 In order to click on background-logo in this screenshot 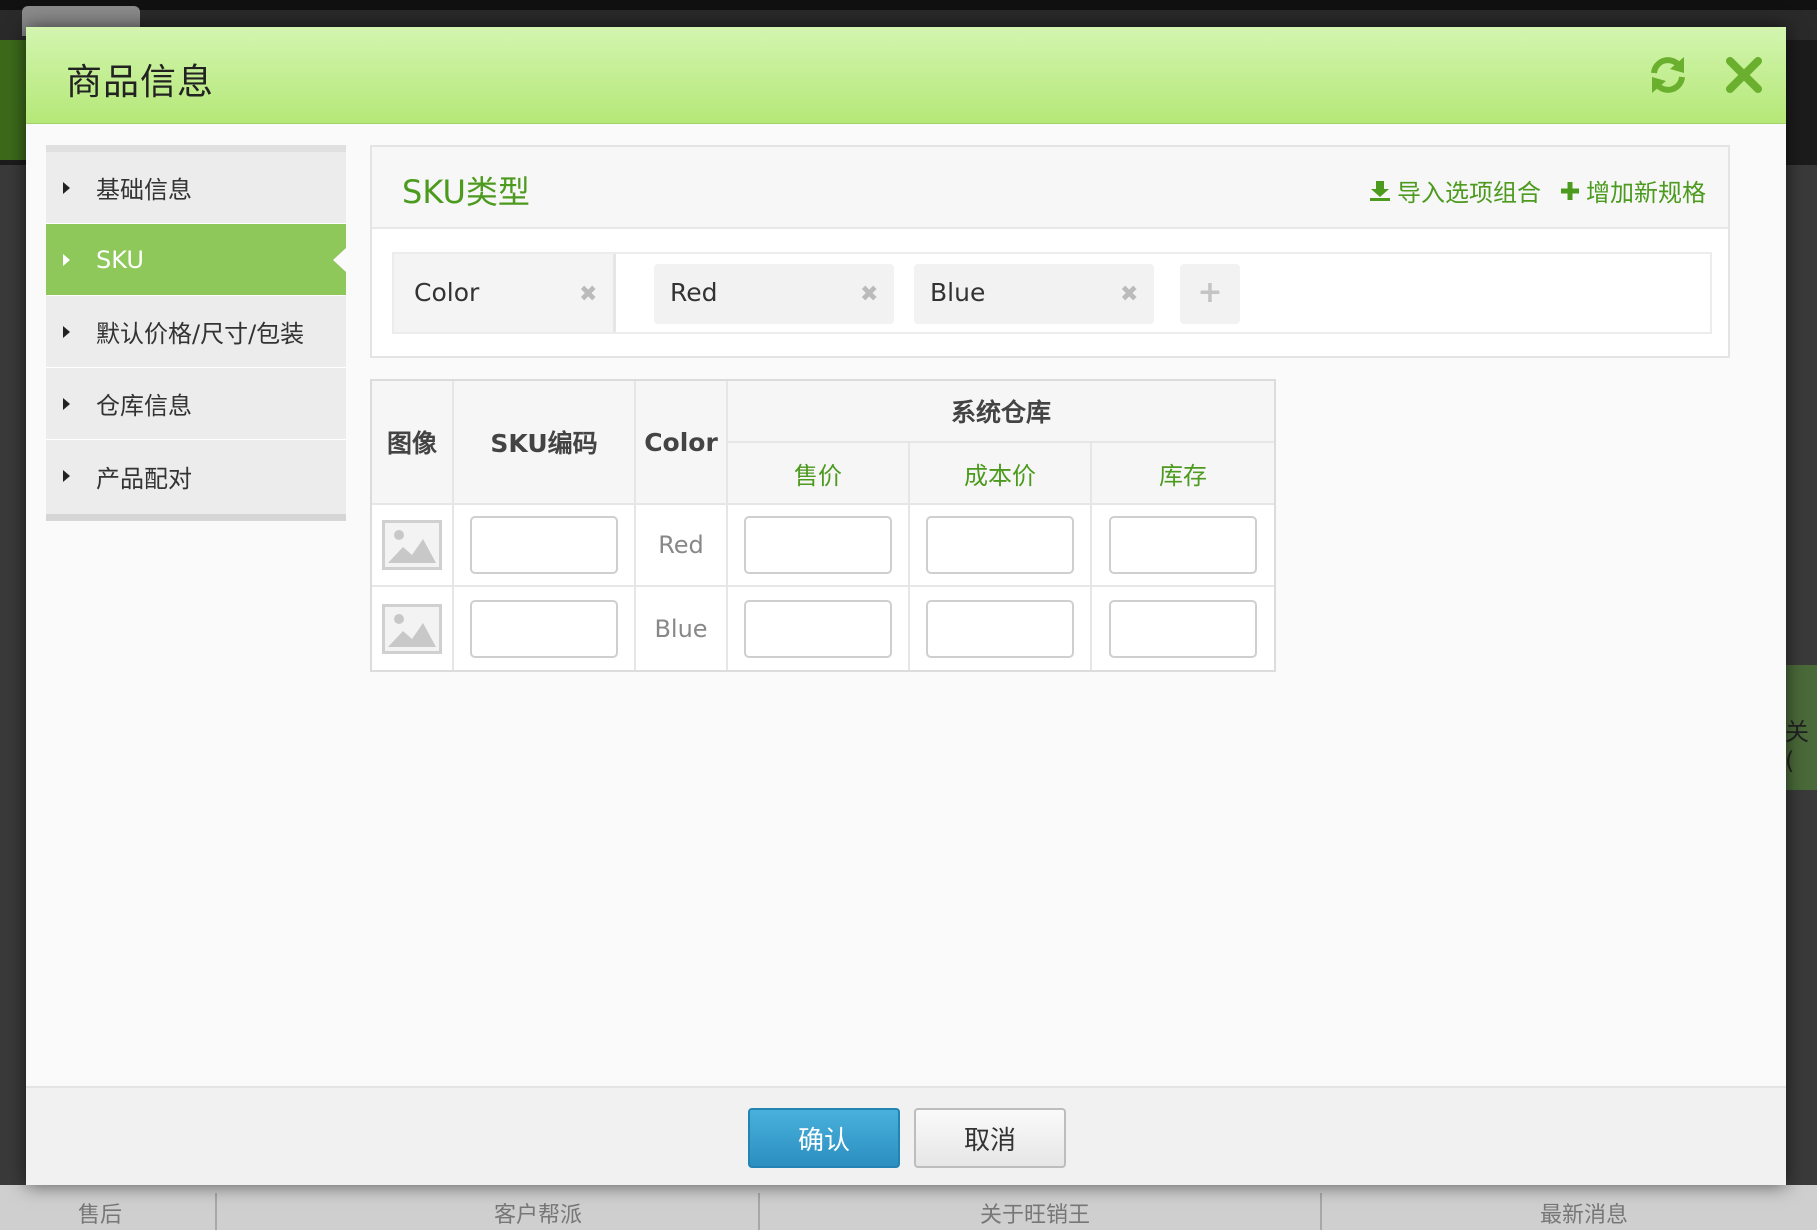, I will do `click(13, 100)`.